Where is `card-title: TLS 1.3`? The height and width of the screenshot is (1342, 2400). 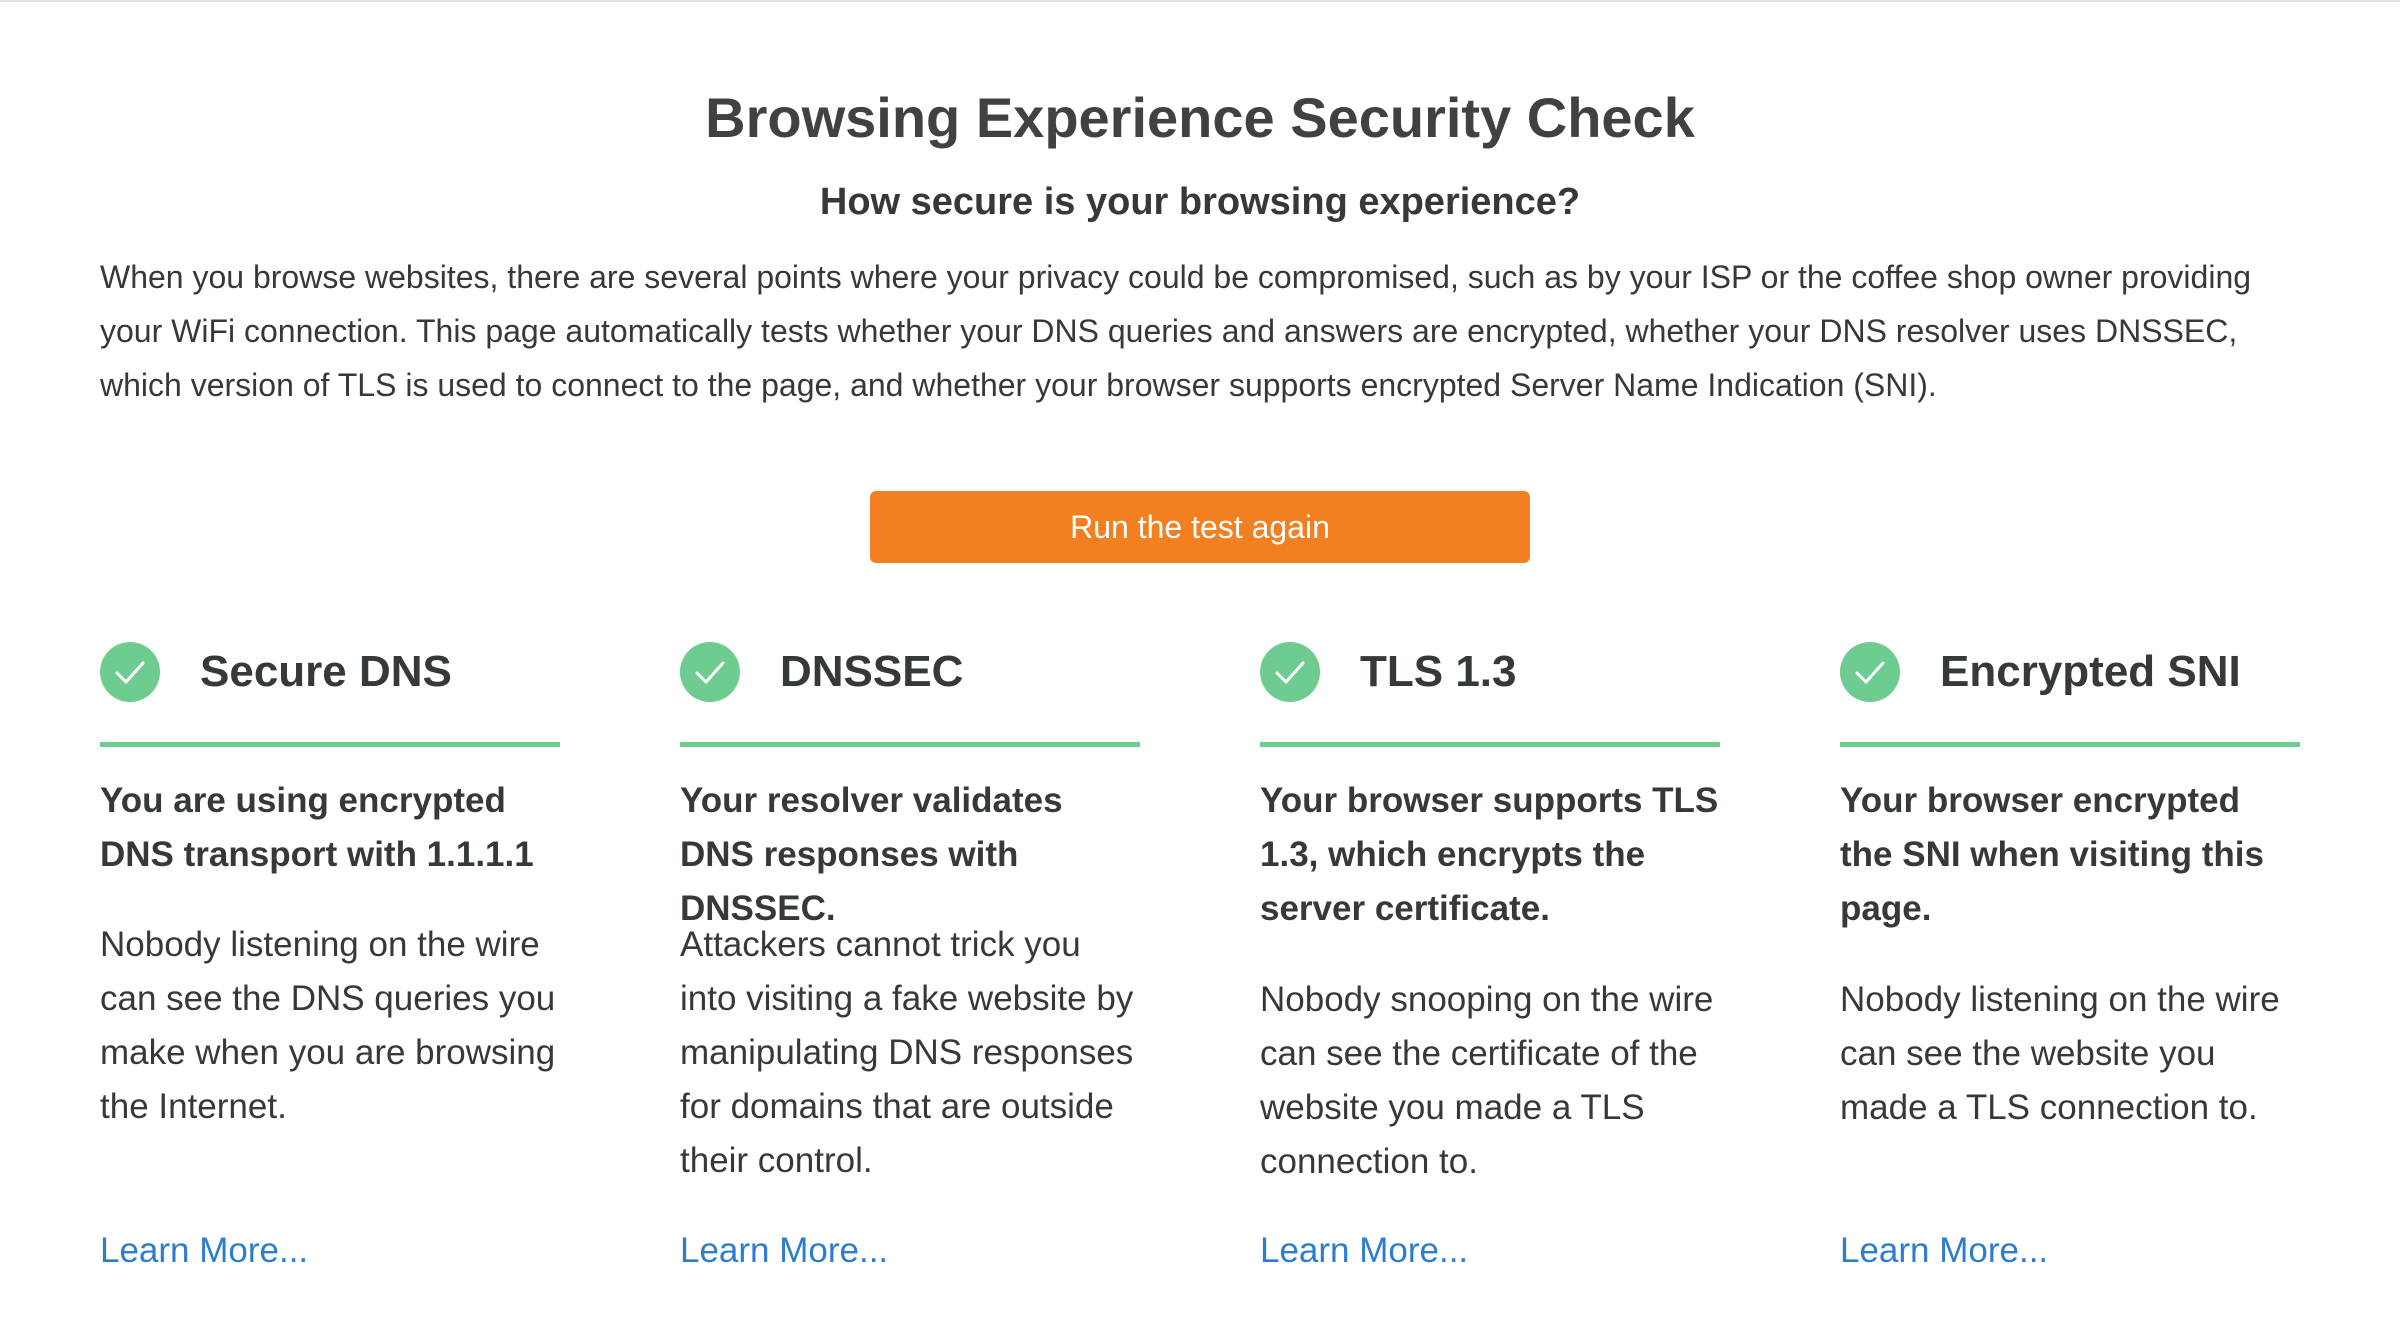 card-title: TLS 1.3 is located at coordinates (1438, 671).